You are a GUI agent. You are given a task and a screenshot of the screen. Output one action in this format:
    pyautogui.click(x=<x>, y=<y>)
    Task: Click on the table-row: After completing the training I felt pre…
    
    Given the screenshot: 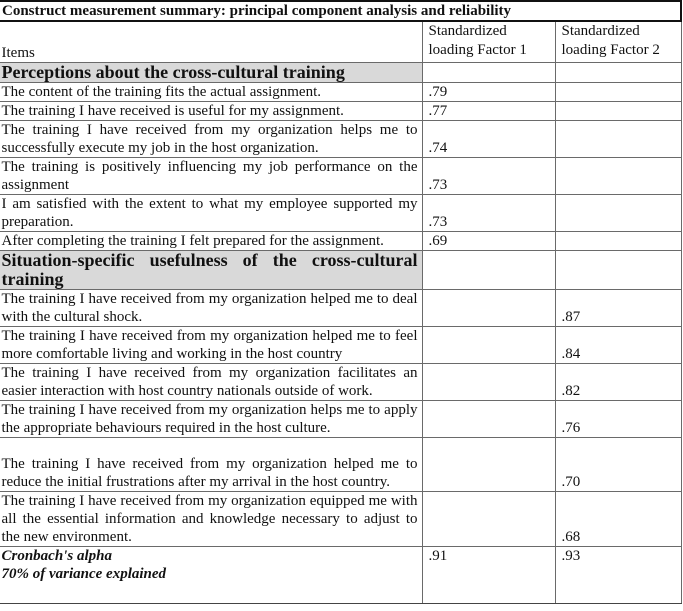 What is the action you would take?
    pyautogui.click(x=341, y=241)
    